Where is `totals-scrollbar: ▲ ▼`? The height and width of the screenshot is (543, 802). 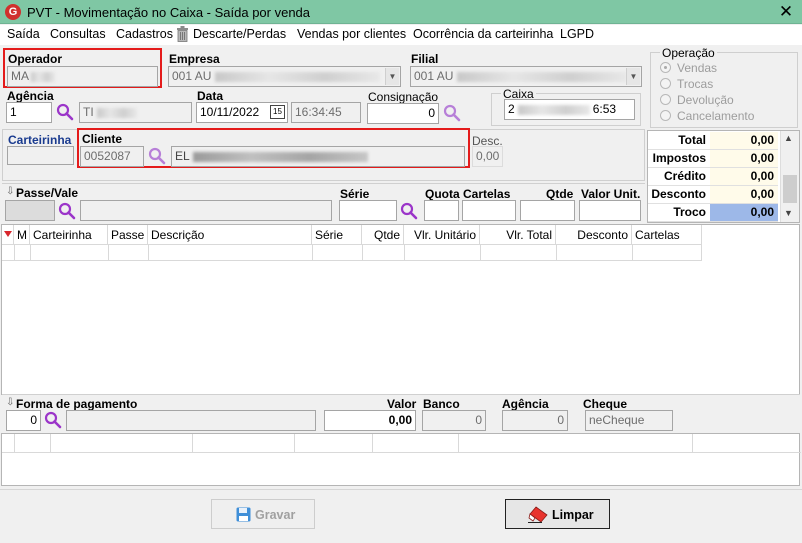
totals-scrollbar: ▲ ▼ is located at coordinates (789, 176).